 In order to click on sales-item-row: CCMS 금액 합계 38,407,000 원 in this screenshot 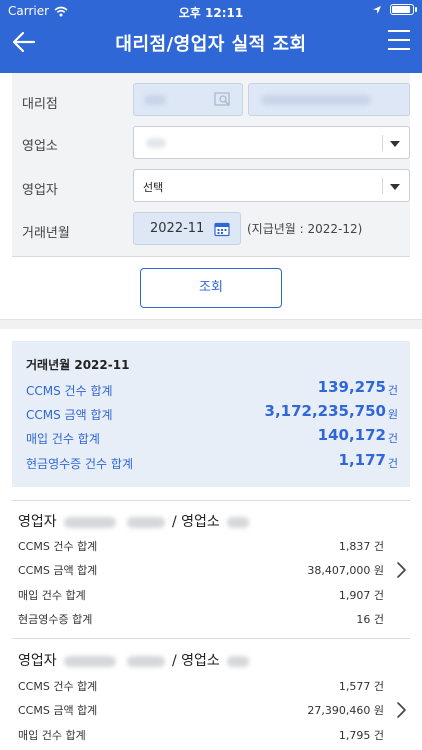, I will do `click(201, 569)`.